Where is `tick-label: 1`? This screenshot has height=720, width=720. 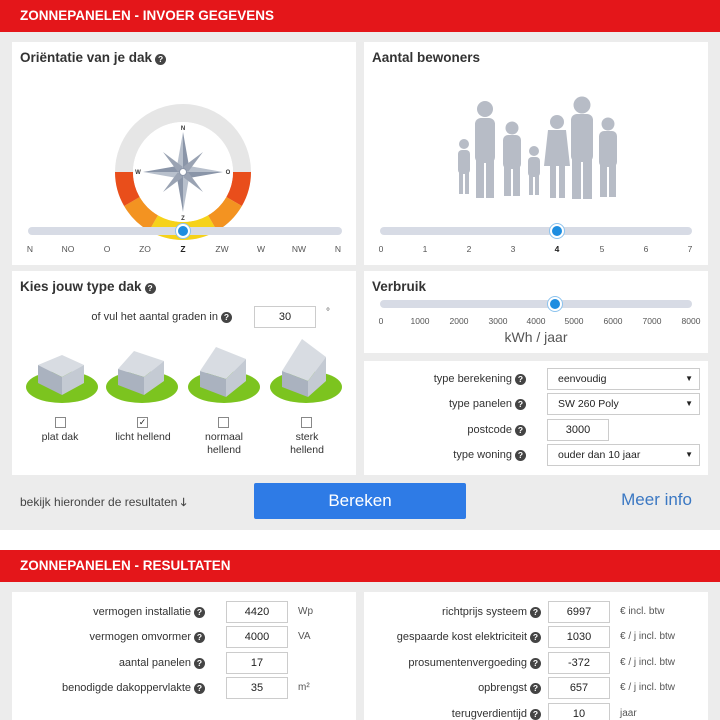
tick-label: 1 is located at coordinates (425, 249).